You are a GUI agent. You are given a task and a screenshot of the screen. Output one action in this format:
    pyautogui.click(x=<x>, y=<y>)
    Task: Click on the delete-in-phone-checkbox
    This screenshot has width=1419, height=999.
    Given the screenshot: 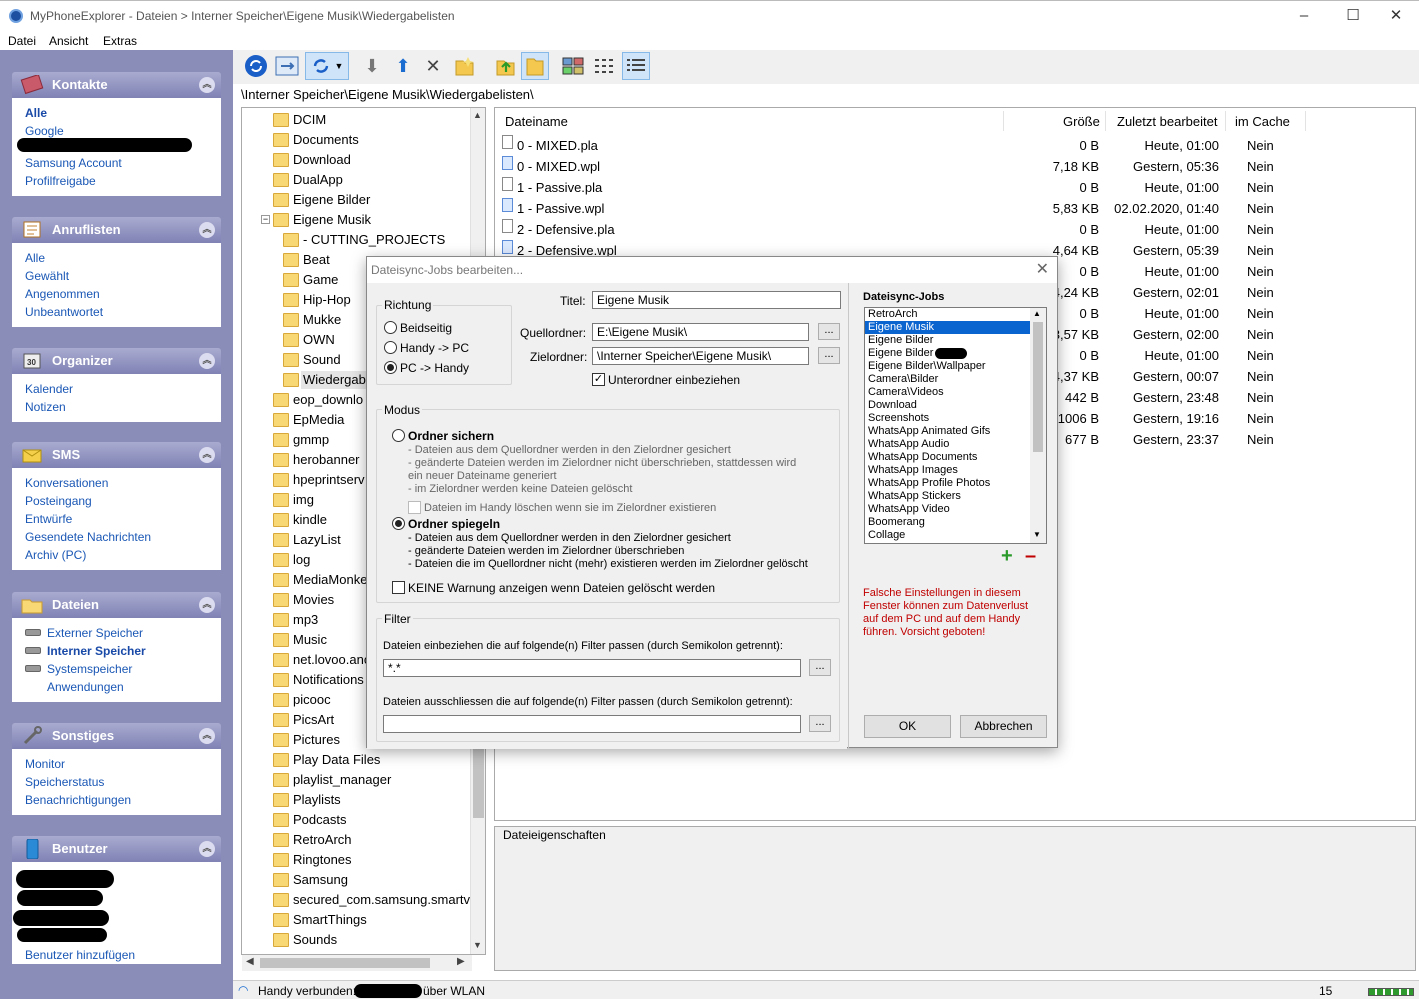 What is the action you would take?
    pyautogui.click(x=414, y=507)
    